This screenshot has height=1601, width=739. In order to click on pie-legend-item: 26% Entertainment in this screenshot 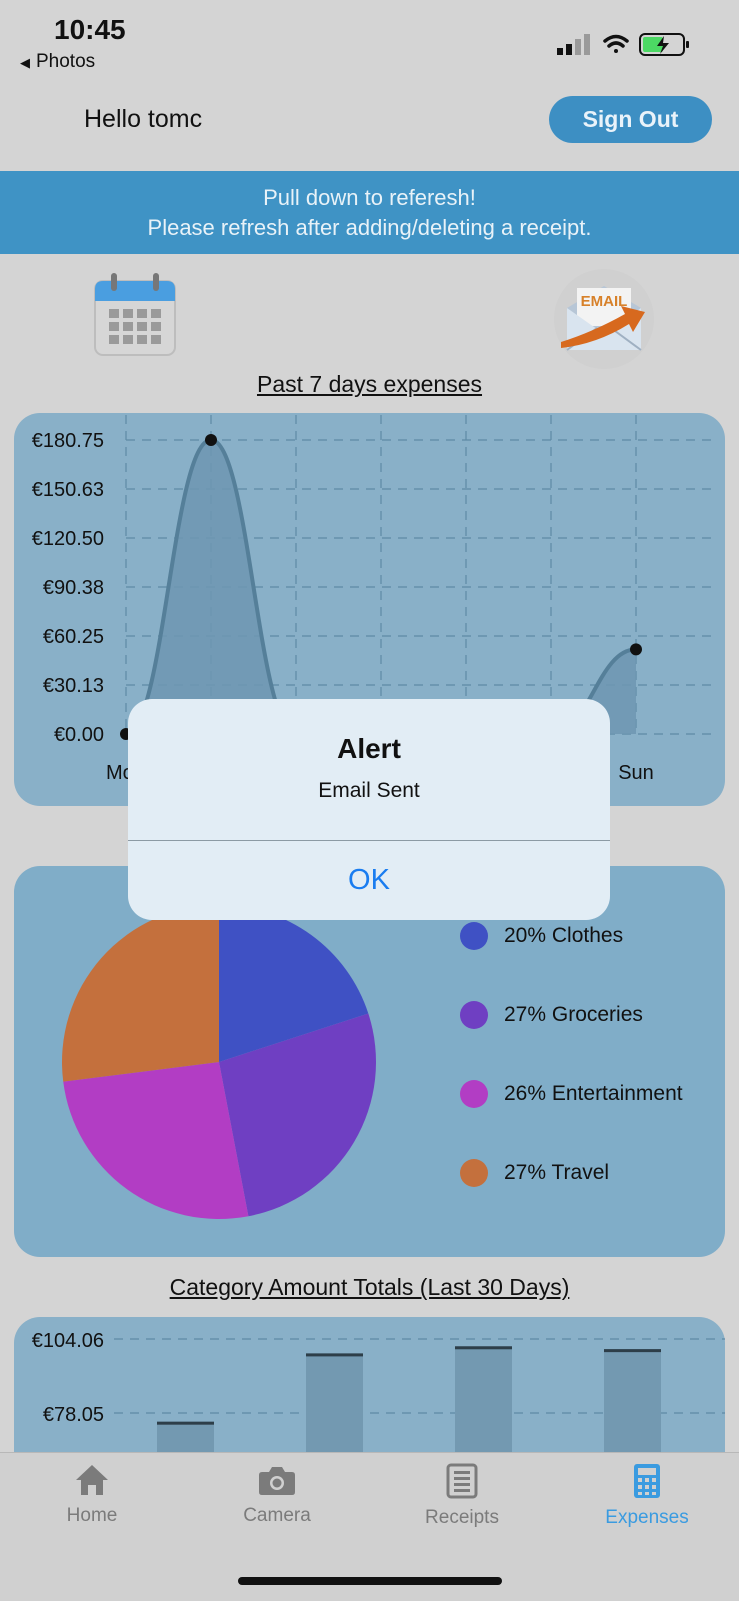, I will do `click(571, 1094)`.